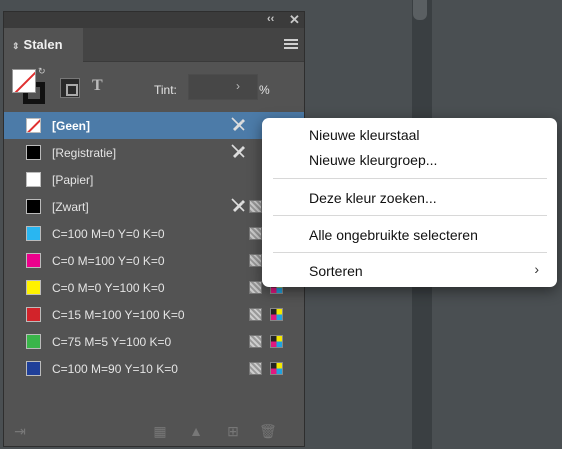 This screenshot has width=562, height=449. Describe the element at coordinates (73, 180) in the screenshot. I see `swatch-name: [Papier]` at that location.